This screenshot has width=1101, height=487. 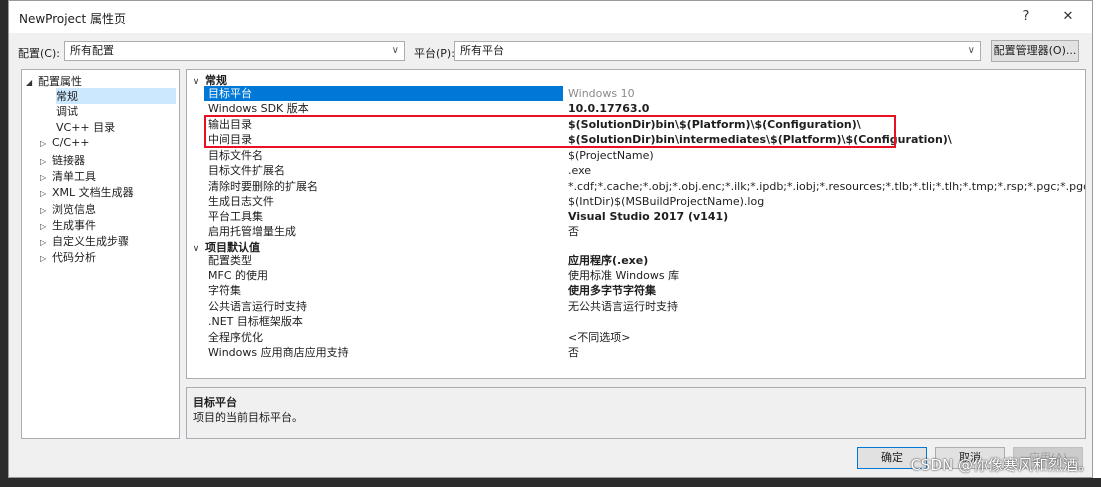 What do you see at coordinates (601, 93) in the screenshot?
I see `property-value: Windows 10` at bounding box center [601, 93].